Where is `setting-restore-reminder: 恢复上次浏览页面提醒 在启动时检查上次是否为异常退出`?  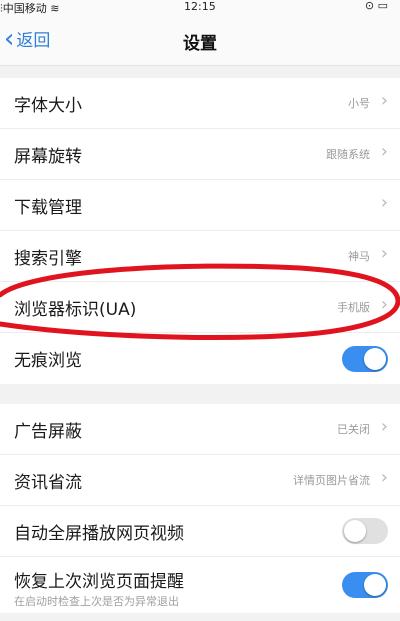
setting-restore-reminder: 恢复上次浏览页面提醒 在启动时检查上次是否为异常退出 is located at coordinates (200, 585).